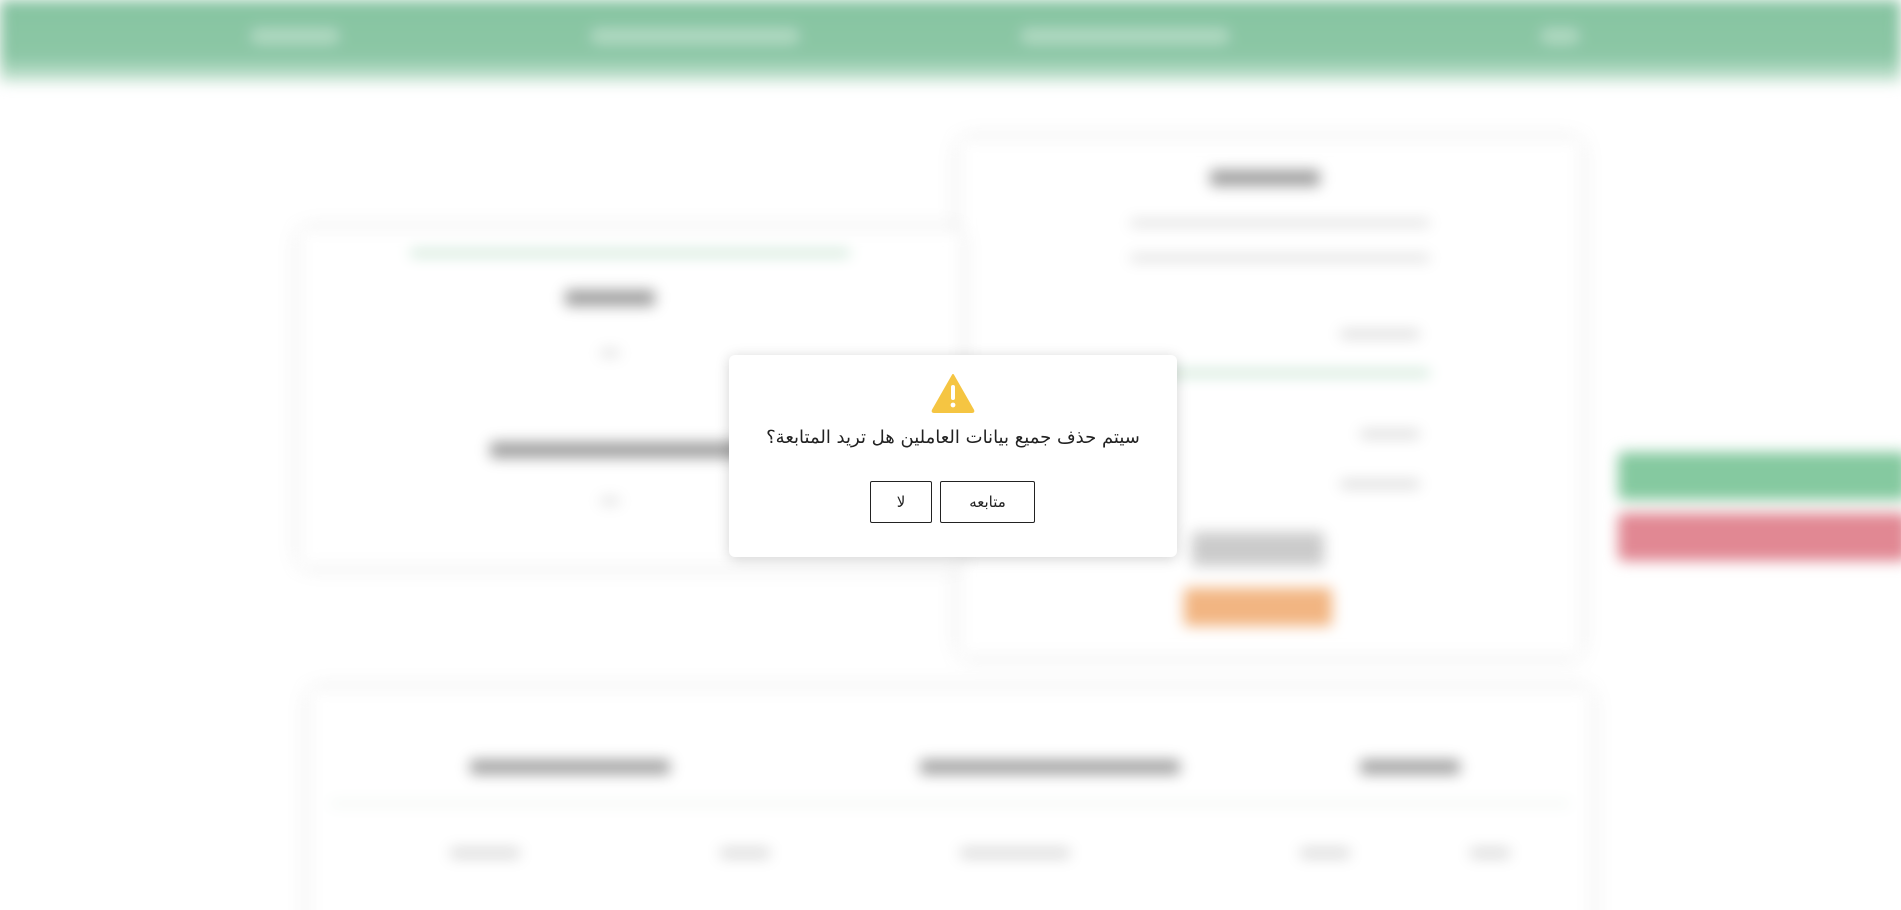  What do you see at coordinates (901, 502) in the screenshot?
I see `no-button: لا` at bounding box center [901, 502].